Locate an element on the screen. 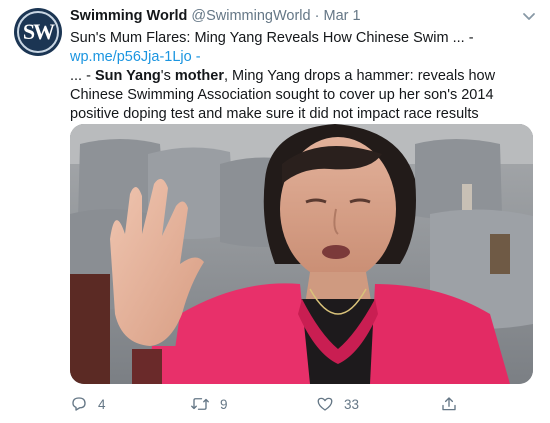 The height and width of the screenshot is (423, 550). avatar: SW is located at coordinates (38, 32).